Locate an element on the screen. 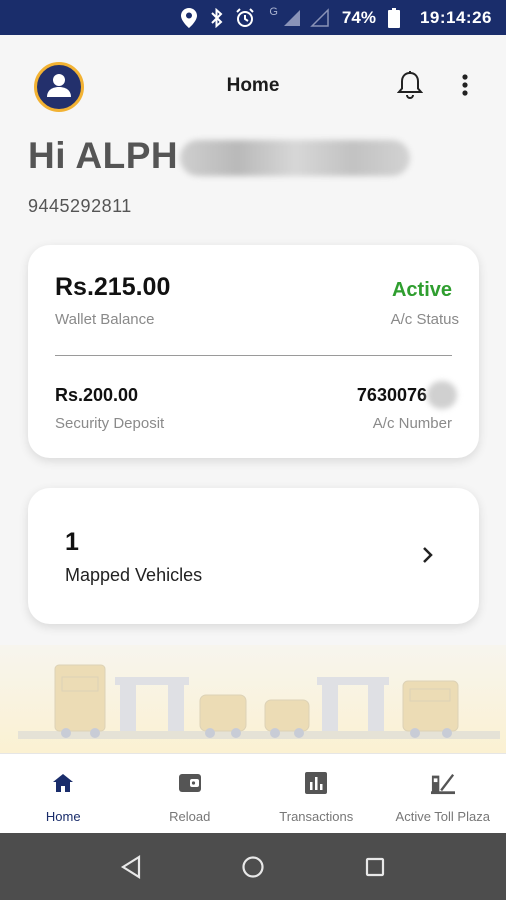  battery-icon is located at coordinates (394, 17).